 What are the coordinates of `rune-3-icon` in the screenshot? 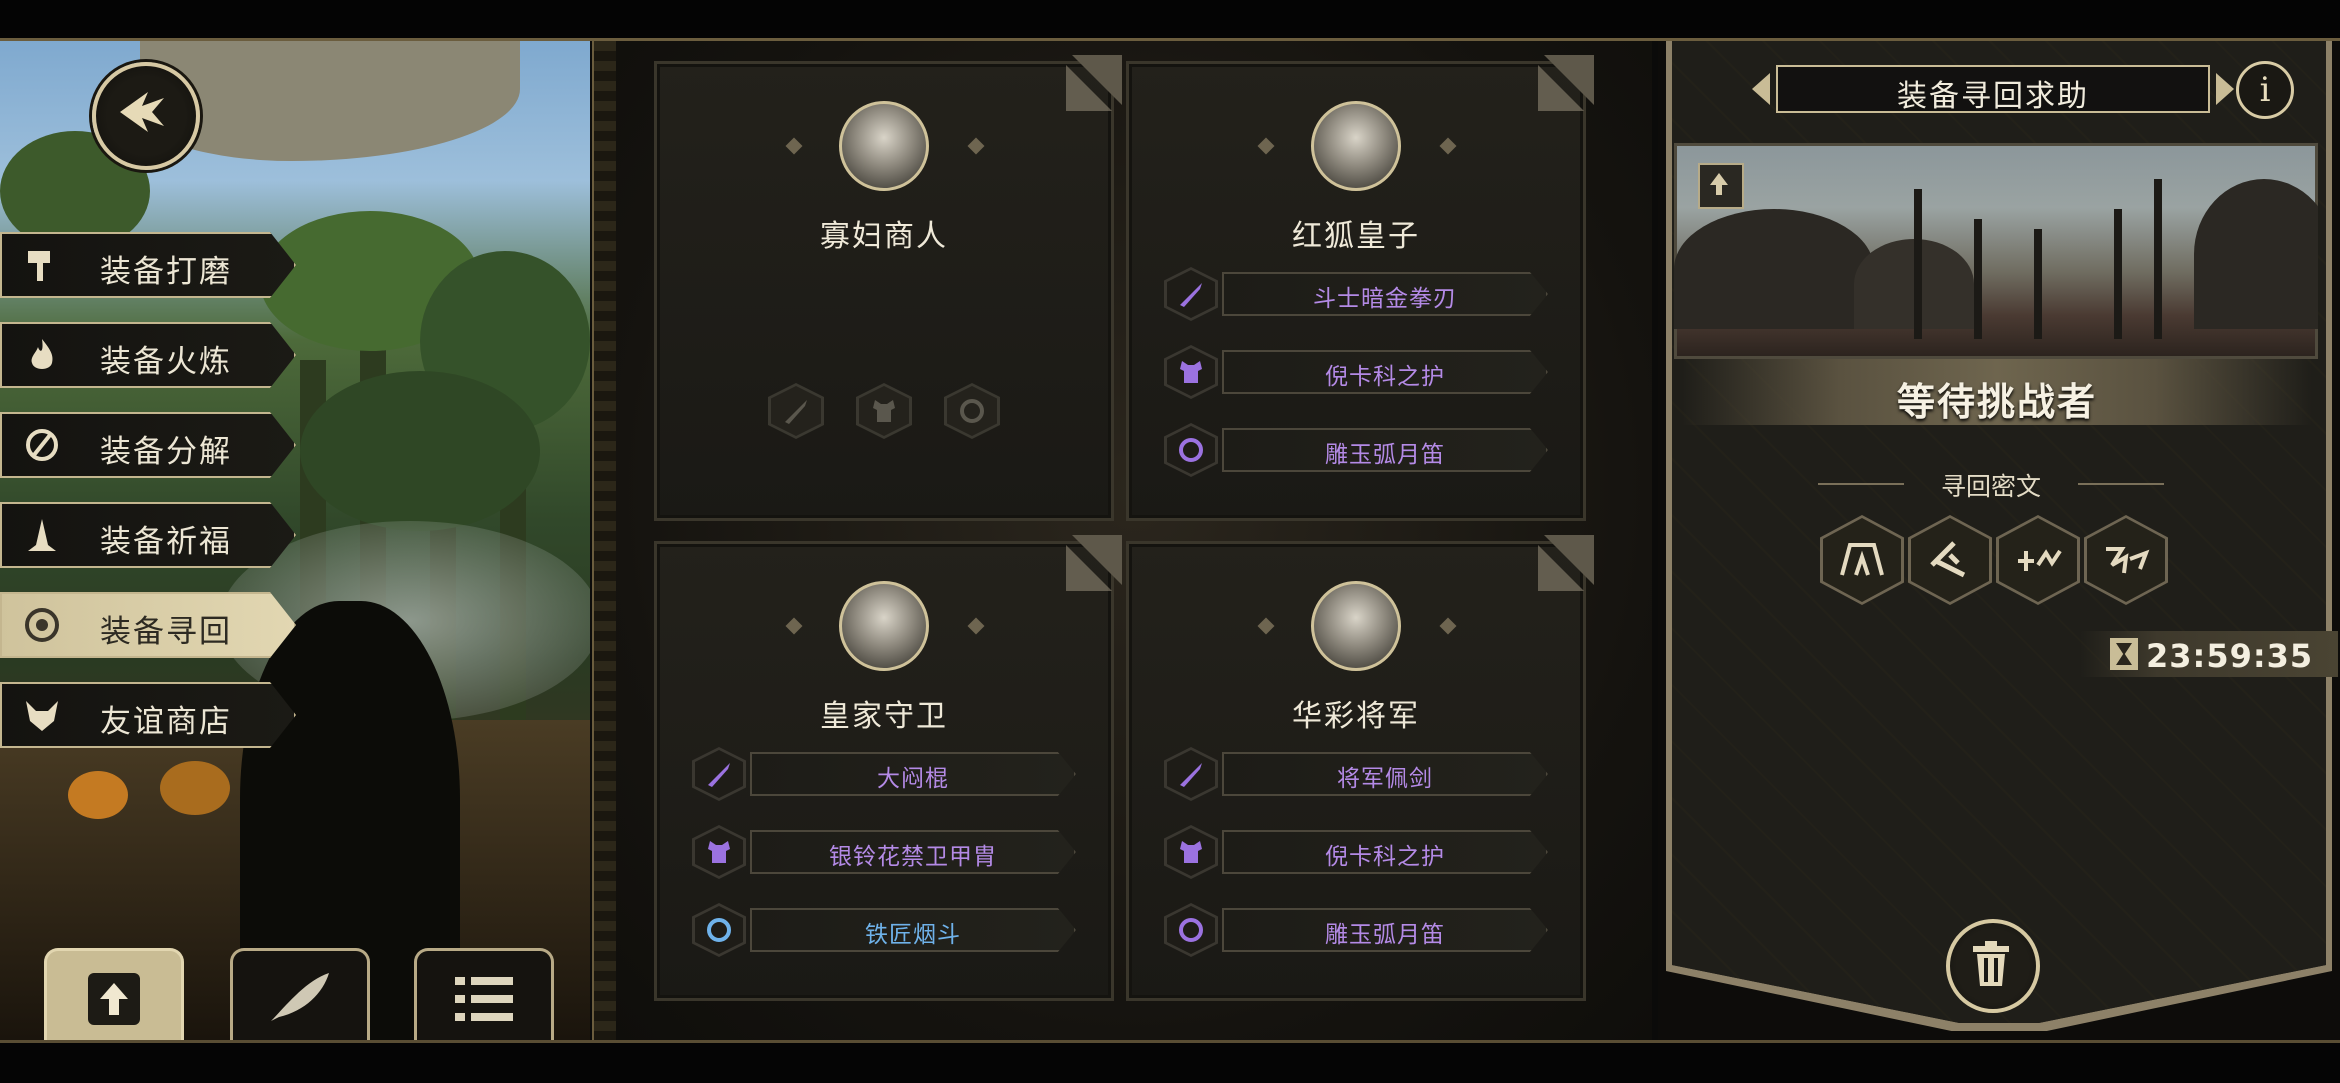 It's located at (2040, 560).